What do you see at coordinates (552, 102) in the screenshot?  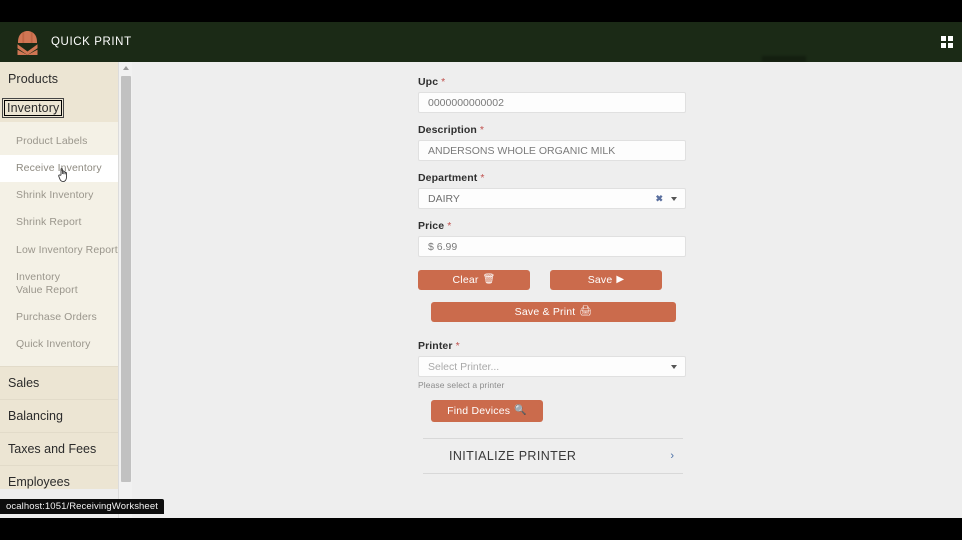 I see `upc-input: 0000000000002` at bounding box center [552, 102].